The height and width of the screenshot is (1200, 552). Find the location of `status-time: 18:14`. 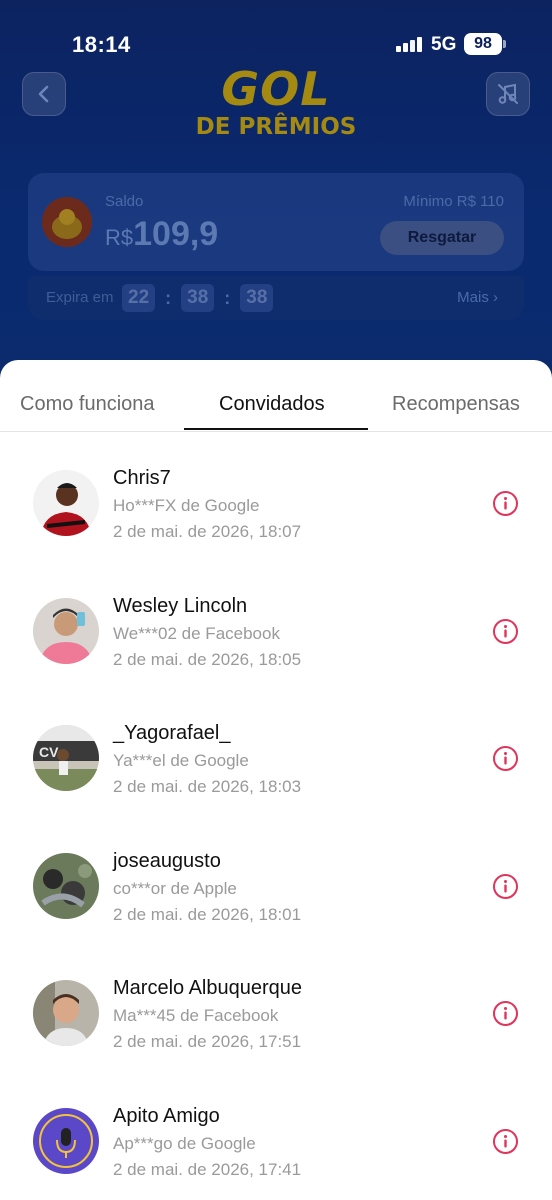

status-time: 18:14 is located at coordinates (101, 44).